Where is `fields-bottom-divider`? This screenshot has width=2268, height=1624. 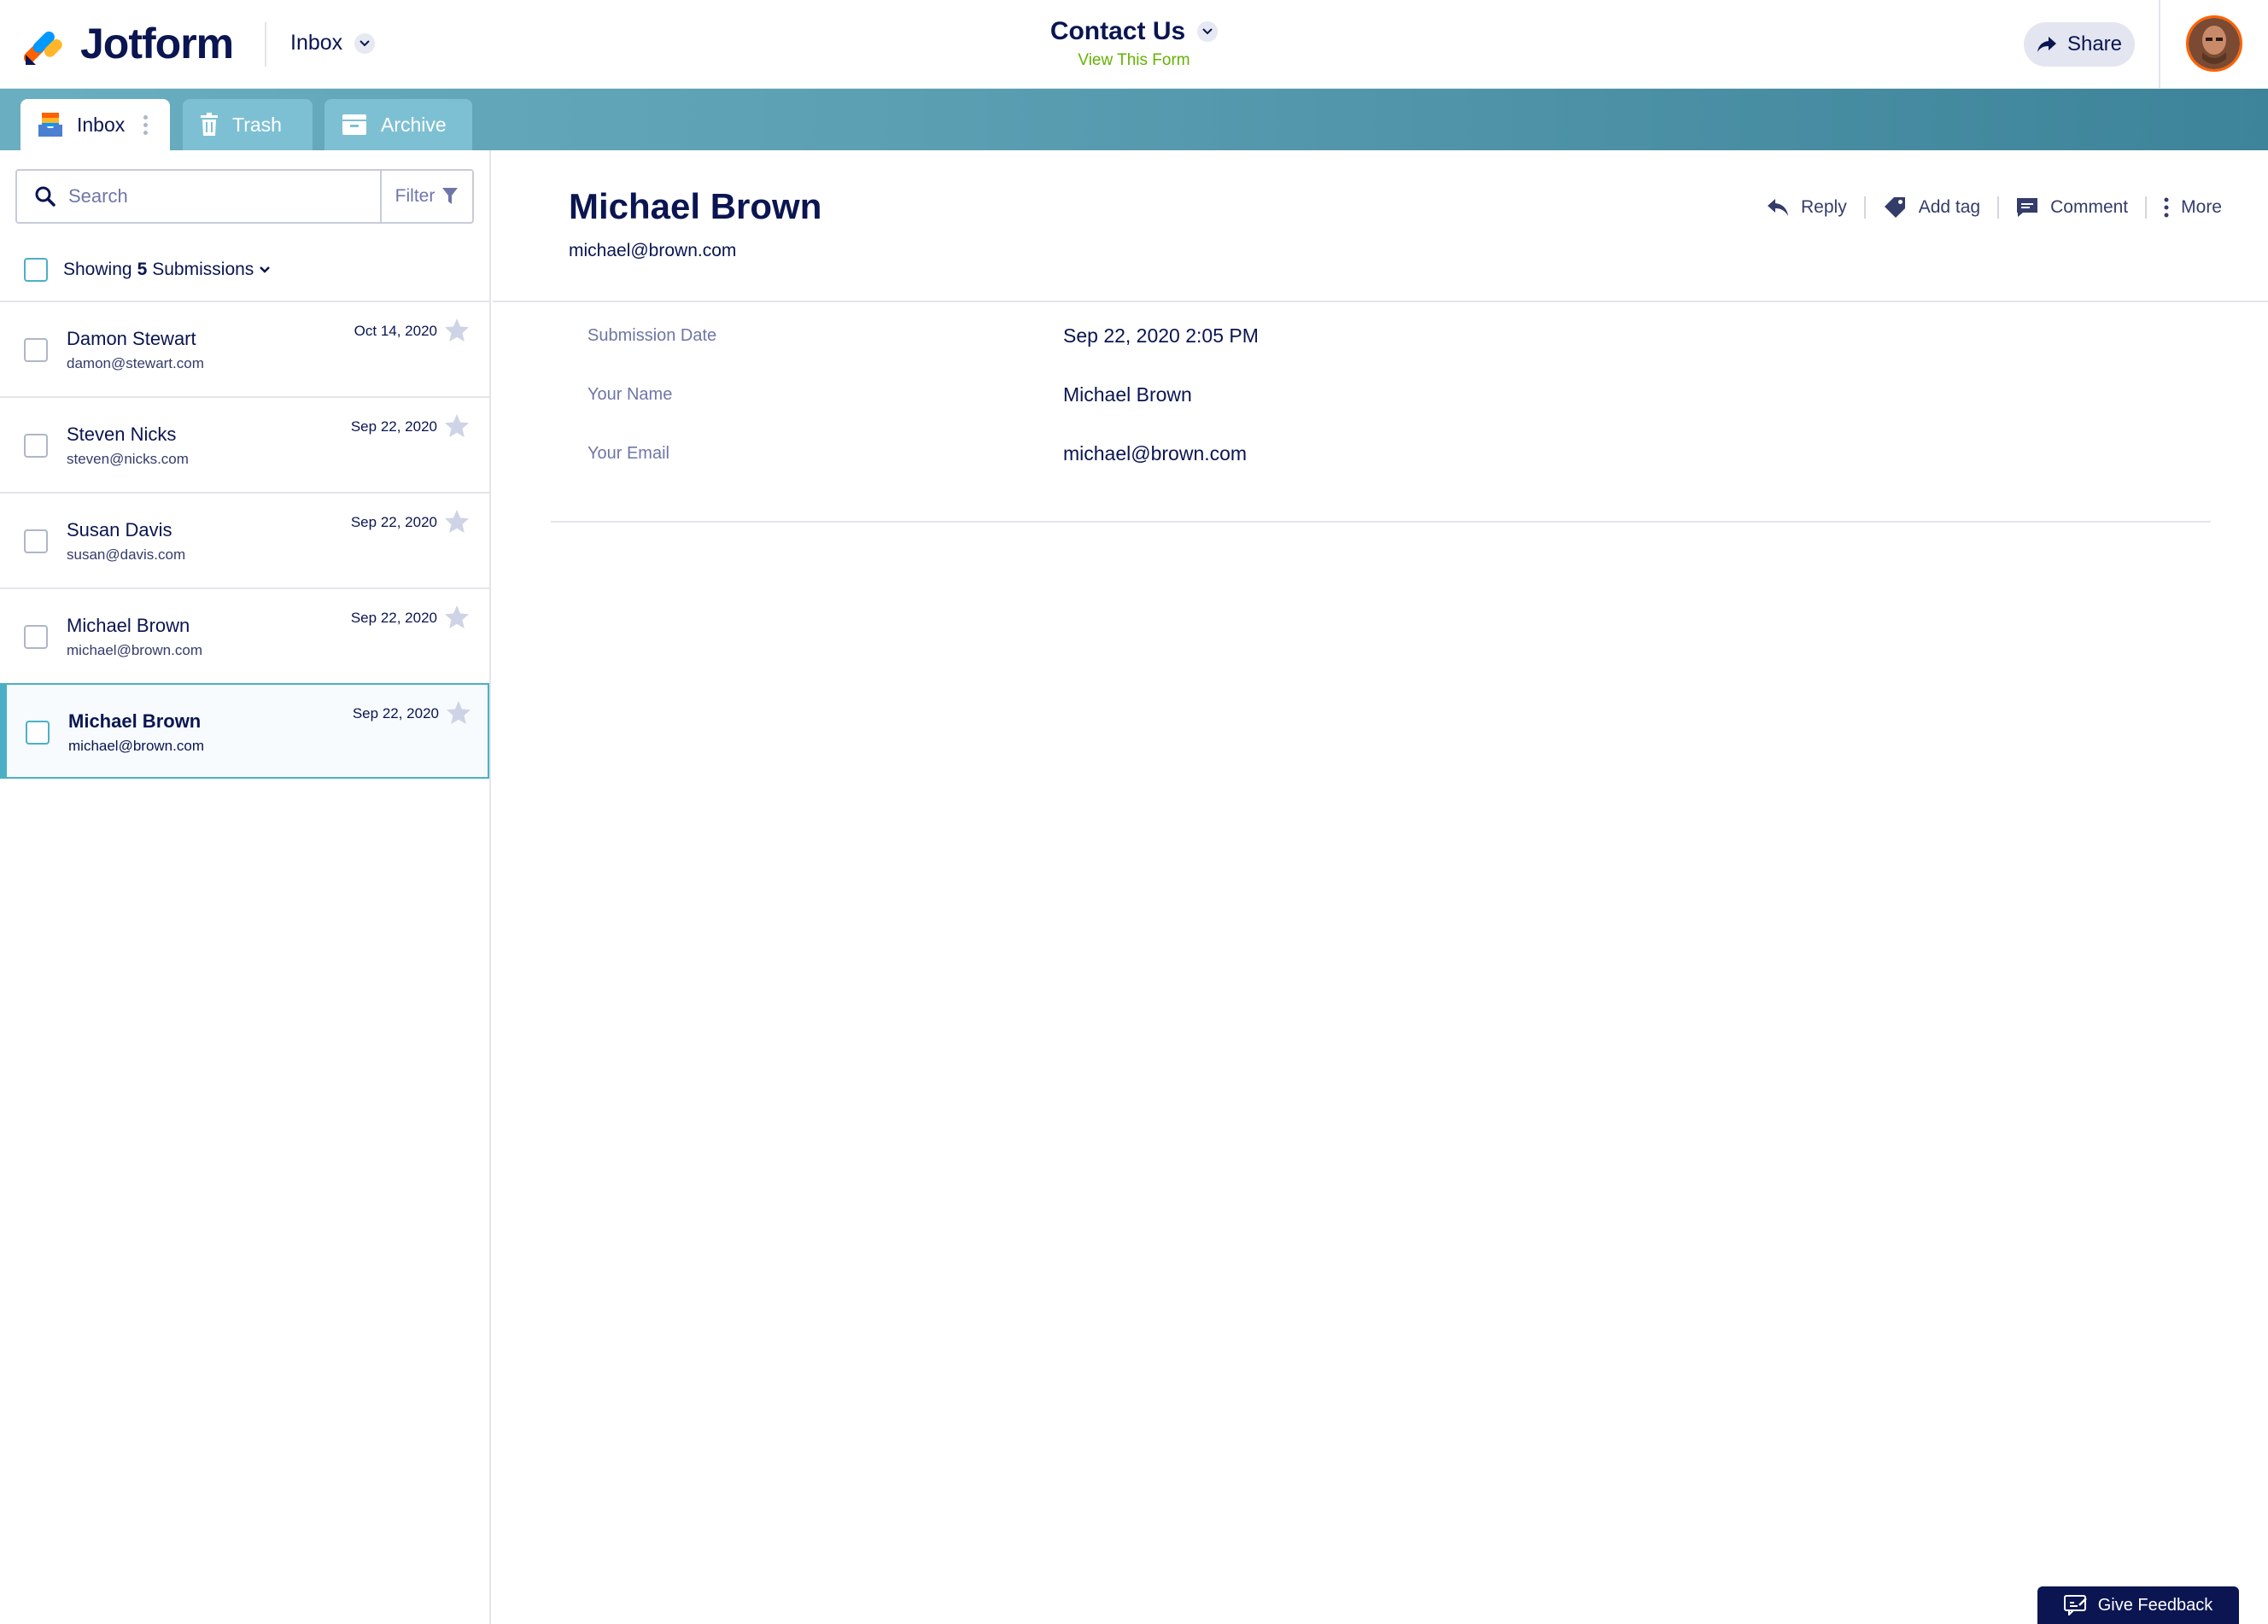
fields-bottom-divider is located at coordinates (1381, 522).